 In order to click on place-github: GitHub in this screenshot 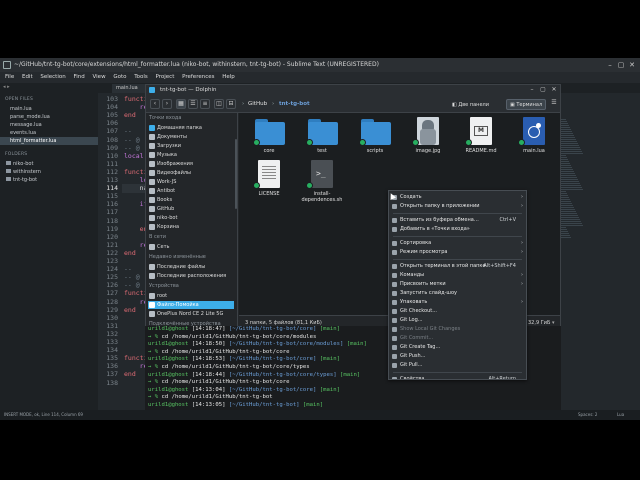, I will do `click(191, 209)`.